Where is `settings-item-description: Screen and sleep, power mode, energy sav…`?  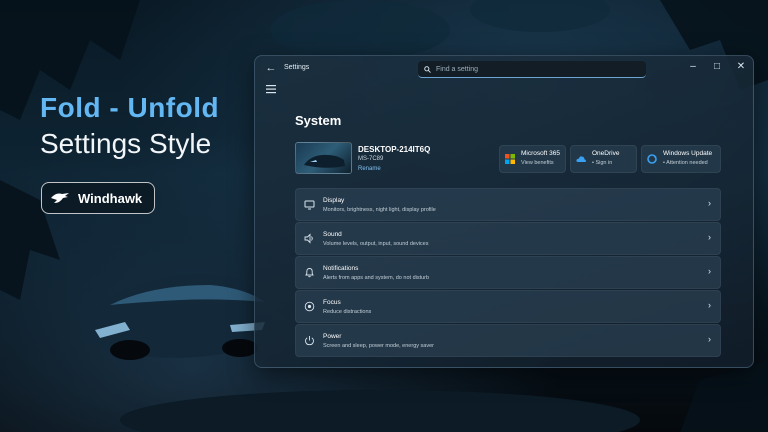 settings-item-description: Screen and sleep, power mode, energy sav… is located at coordinates (378, 346).